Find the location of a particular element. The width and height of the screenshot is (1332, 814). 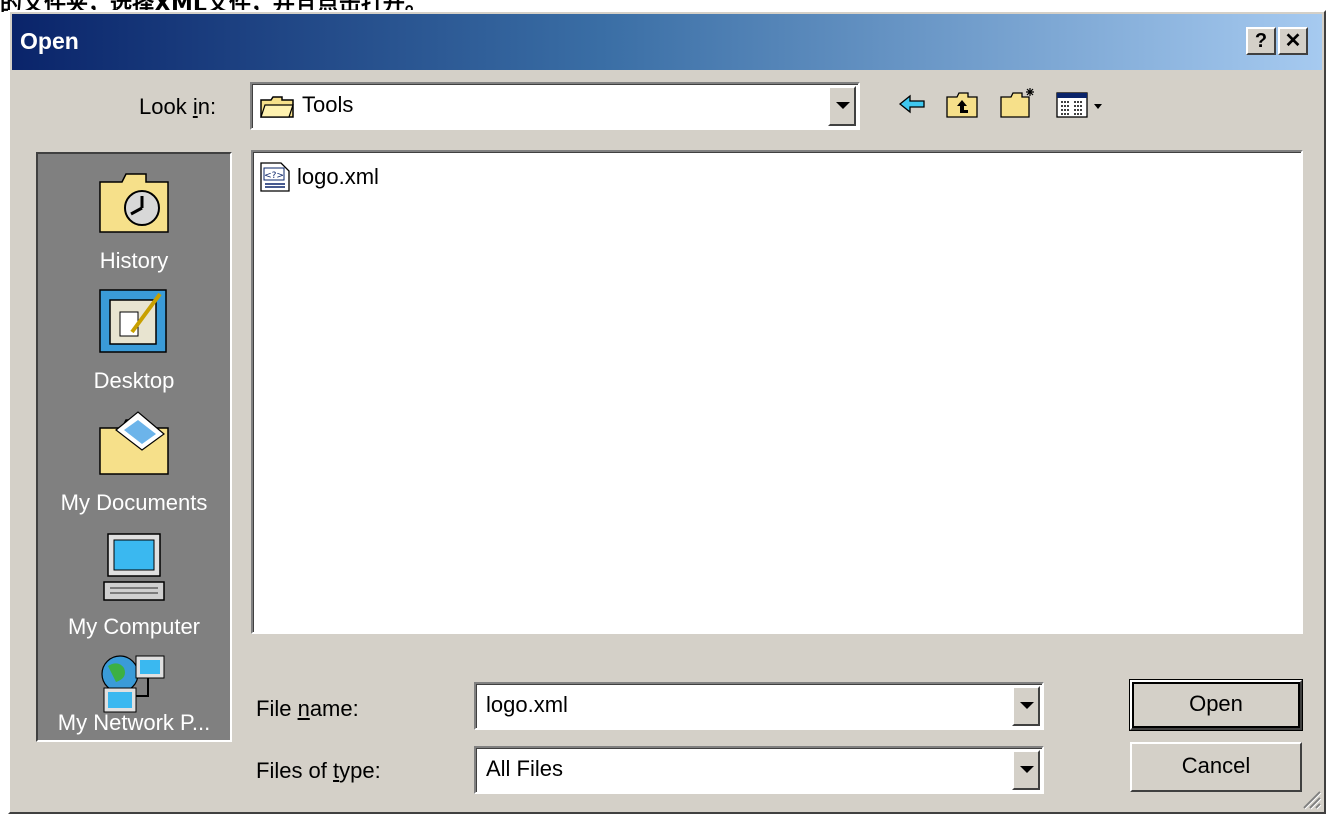

create-new-folder-icon is located at coordinates (1019, 102).